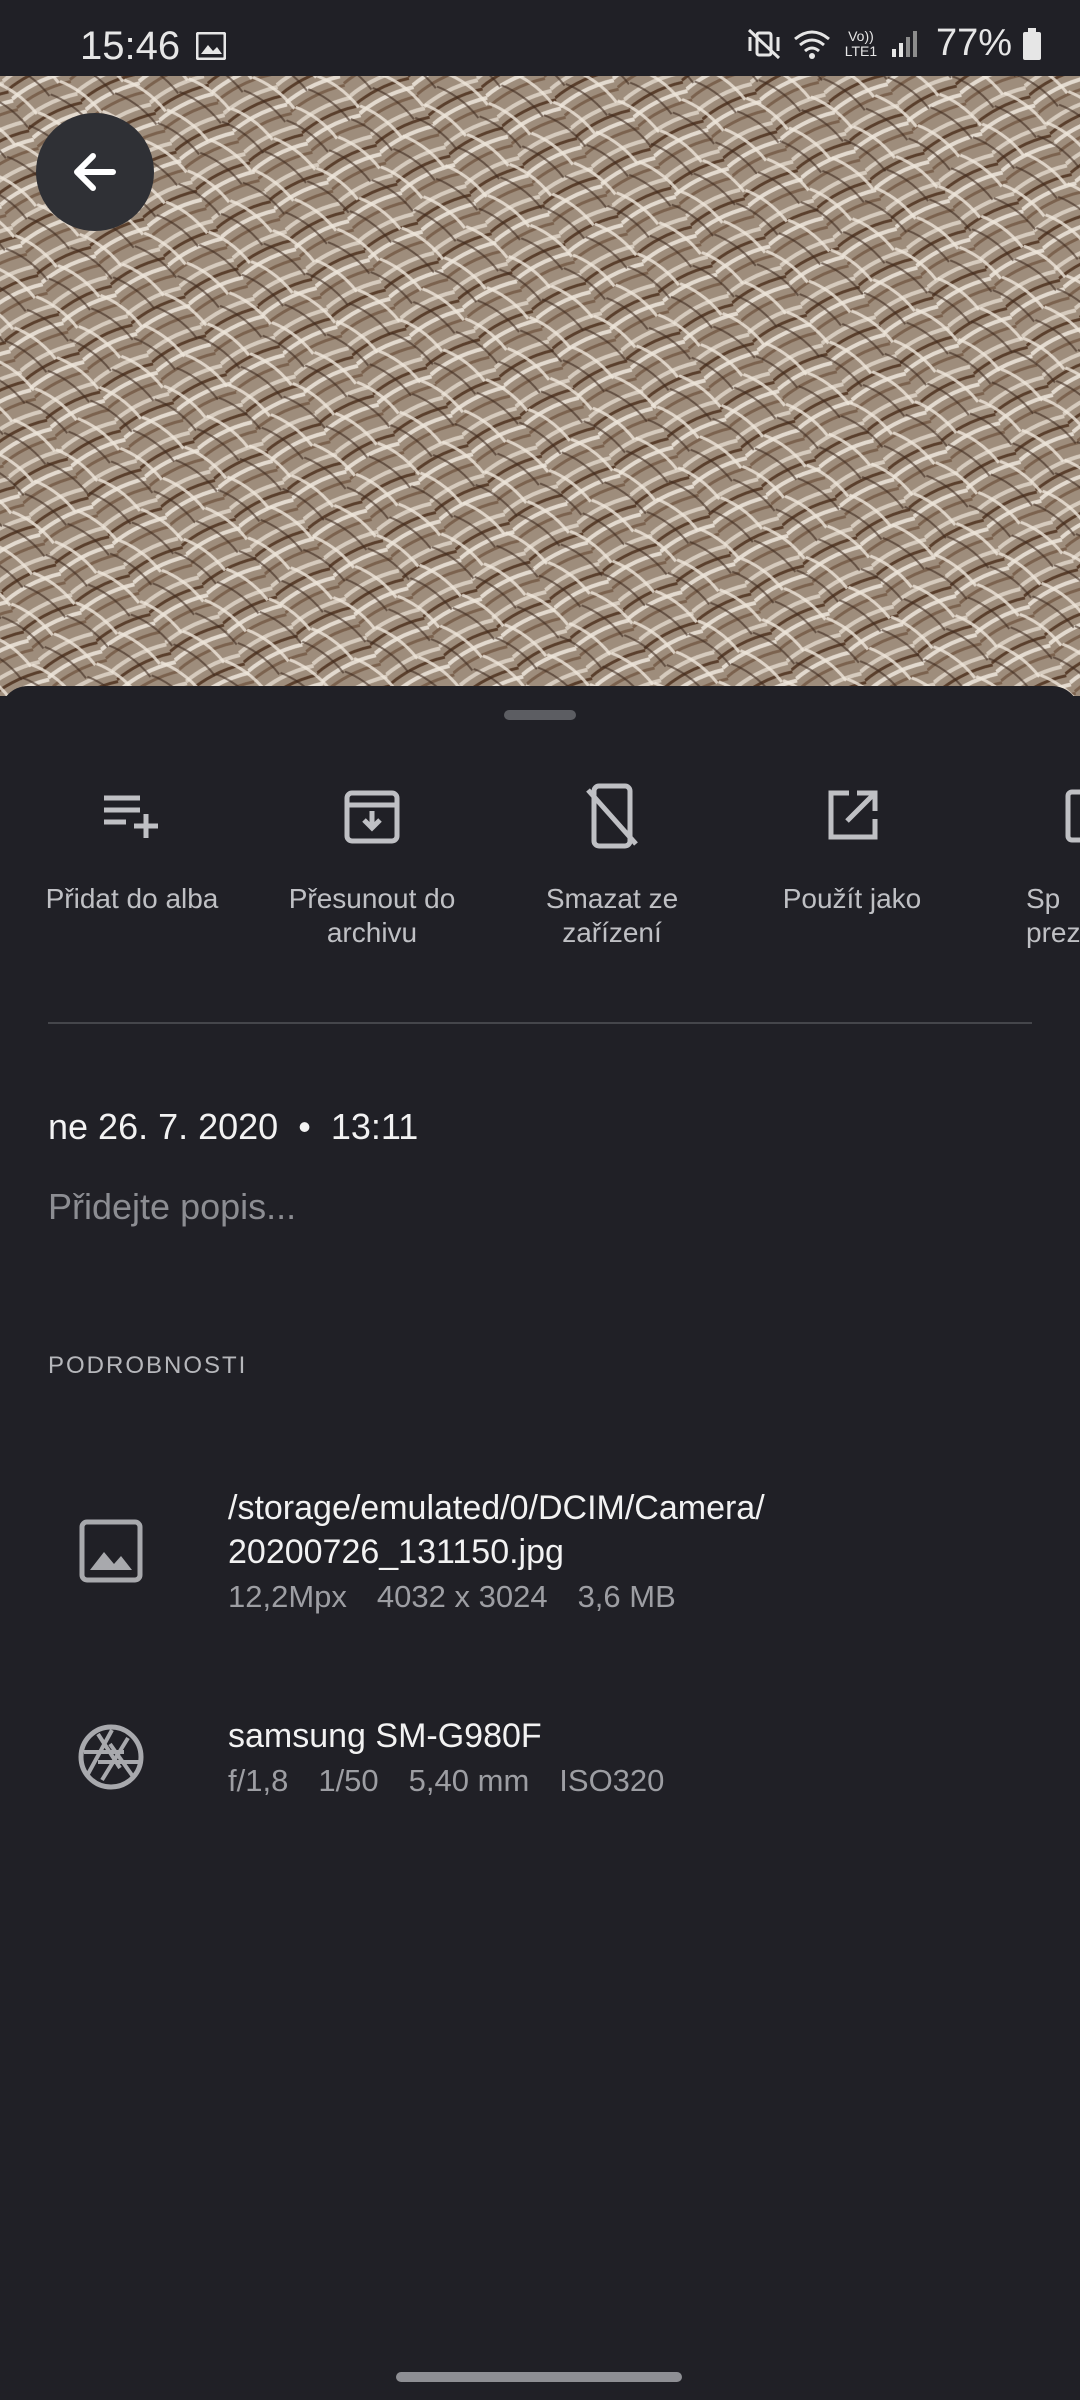  Describe the element at coordinates (258, 1780) in the screenshot. I see `aperture-value: f/1,8` at that location.